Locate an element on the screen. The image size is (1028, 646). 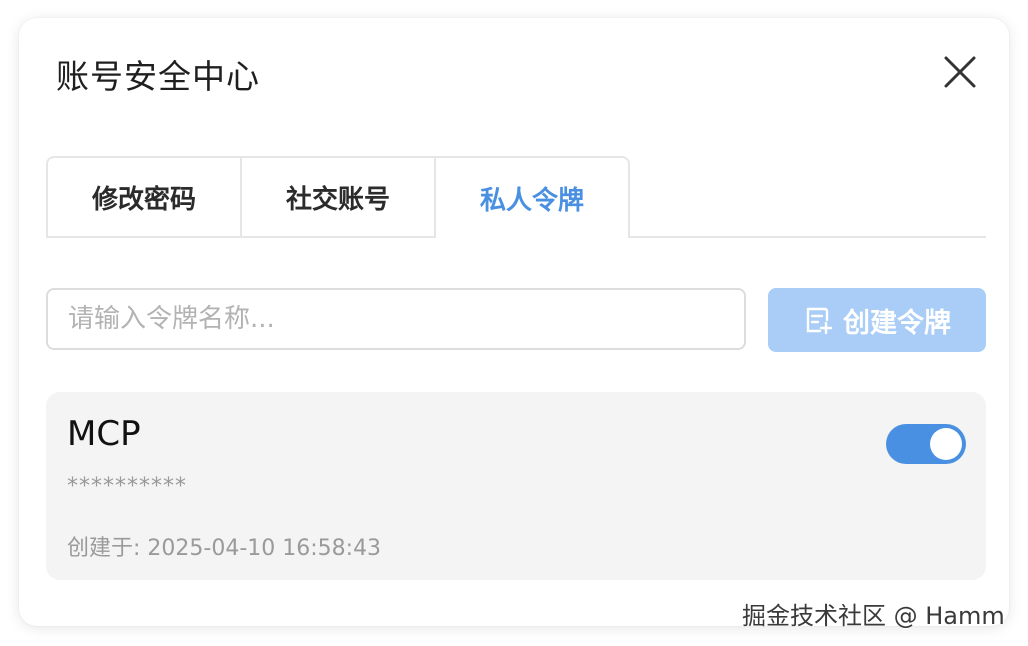
close-icon is located at coordinates (960, 72).